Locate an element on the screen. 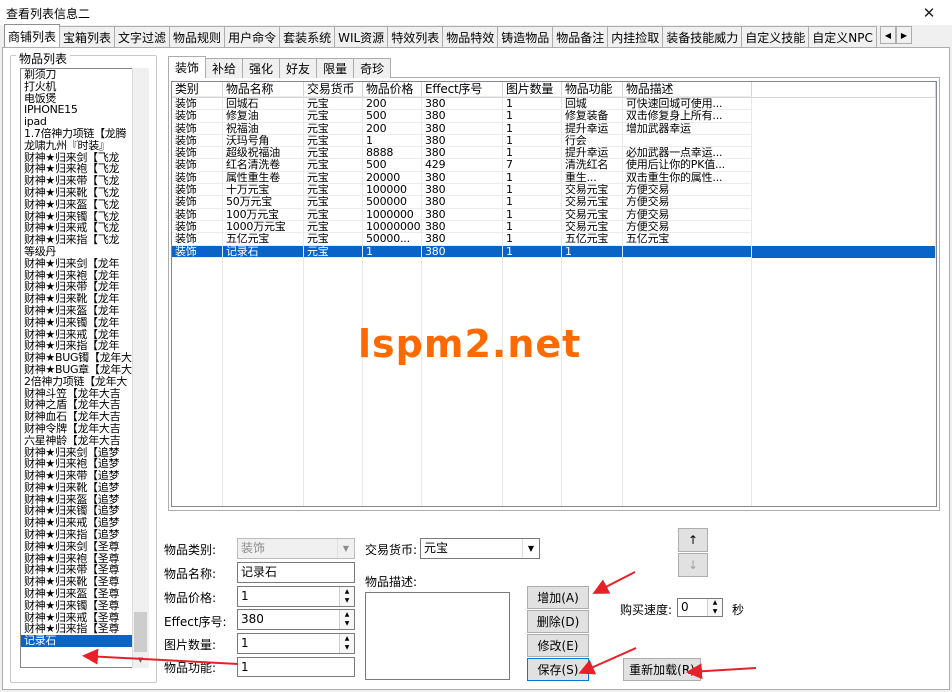 This screenshot has width=952, height=692. list-item: 财神★归来指【追梦 is located at coordinates (84, 535).